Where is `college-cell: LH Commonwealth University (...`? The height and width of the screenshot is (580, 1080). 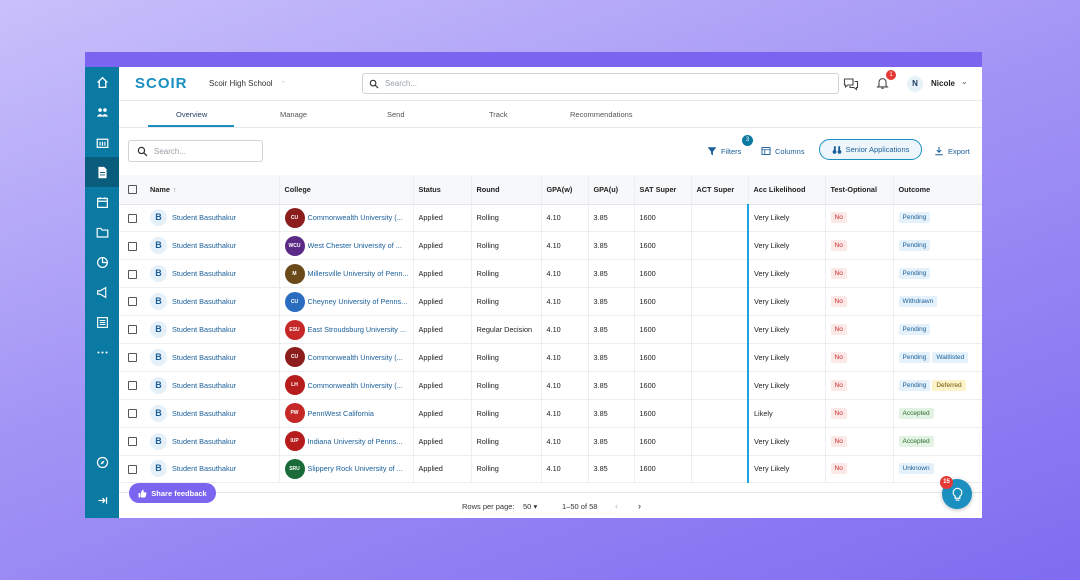
college-cell: LH Commonwealth University (... is located at coordinates (346, 385).